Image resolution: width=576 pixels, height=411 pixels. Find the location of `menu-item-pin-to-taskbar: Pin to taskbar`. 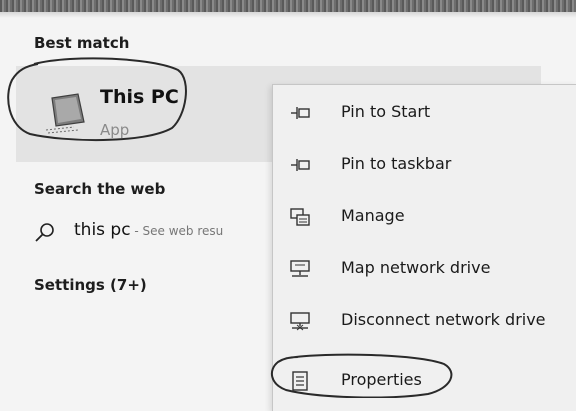

menu-item-pin-to-taskbar: Pin to taskbar is located at coordinates (424, 165).